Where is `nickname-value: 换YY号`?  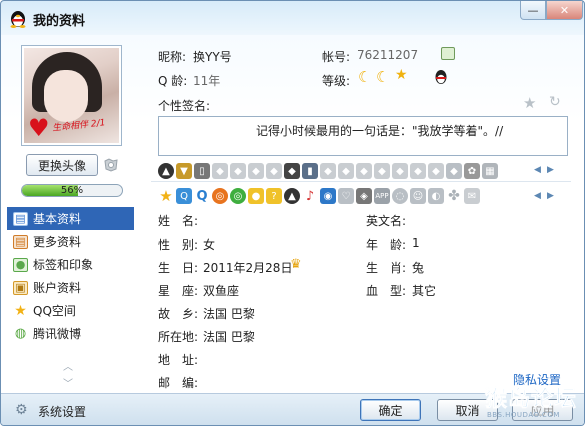
nickname-value: 换YY号 is located at coordinates (212, 57).